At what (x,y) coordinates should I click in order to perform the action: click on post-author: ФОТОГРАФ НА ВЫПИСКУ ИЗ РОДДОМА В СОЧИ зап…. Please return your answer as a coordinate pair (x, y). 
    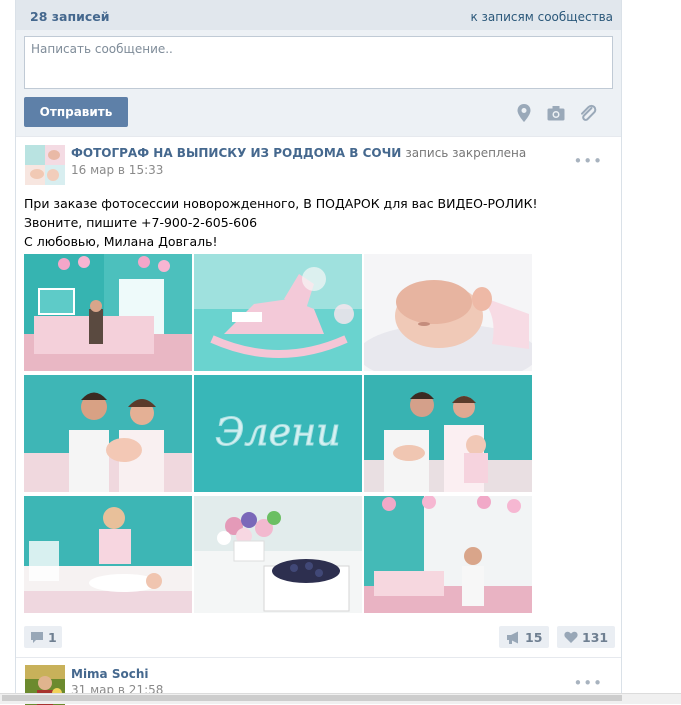
    Looking at the image, I should click on (298, 153).